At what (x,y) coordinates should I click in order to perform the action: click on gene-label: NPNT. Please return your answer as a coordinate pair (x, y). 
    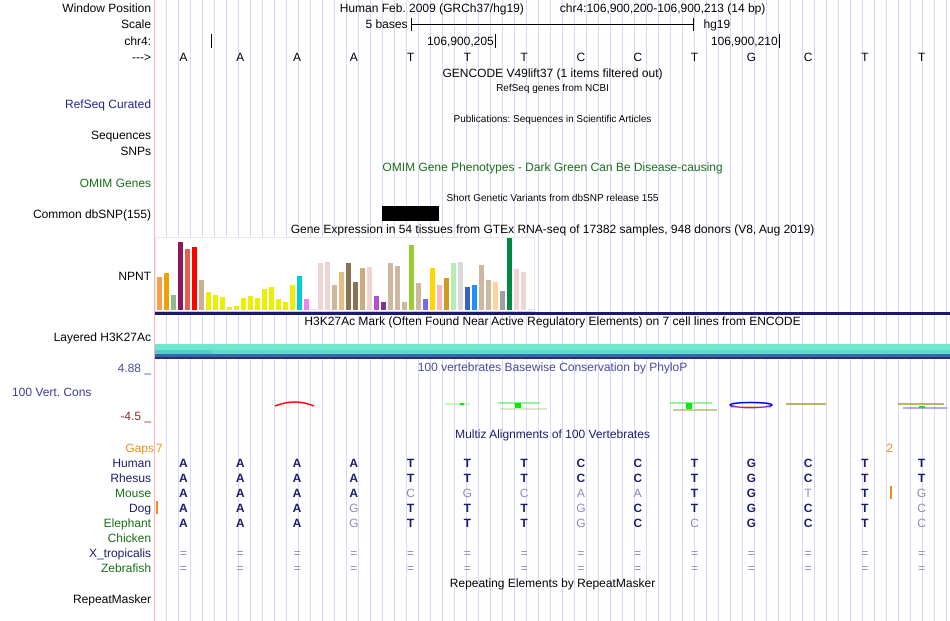
    Looking at the image, I should click on (135, 276).